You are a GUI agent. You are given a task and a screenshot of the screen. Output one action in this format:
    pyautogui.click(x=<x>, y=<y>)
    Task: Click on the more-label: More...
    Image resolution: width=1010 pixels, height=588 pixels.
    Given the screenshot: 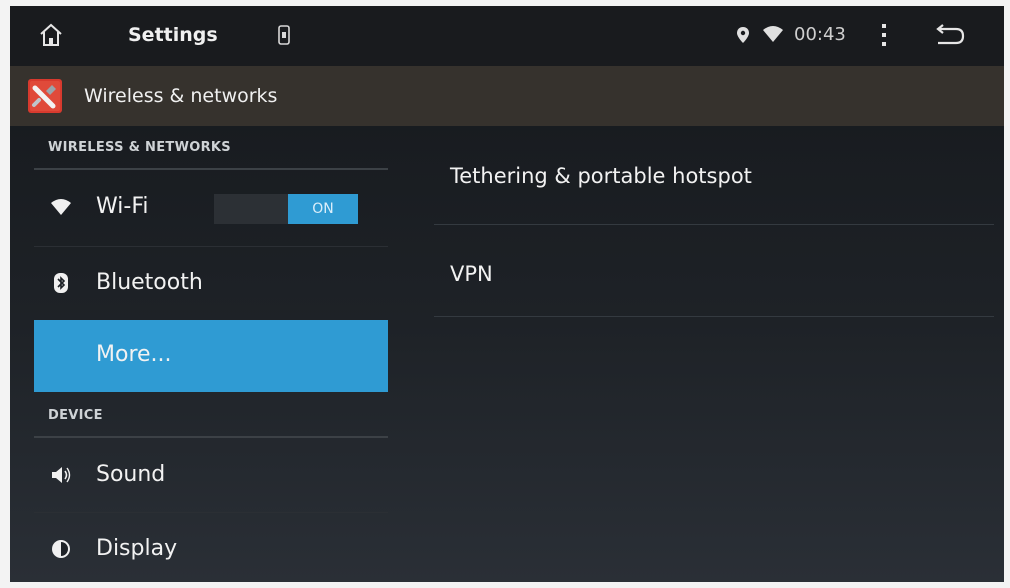 What is the action you would take?
    pyautogui.click(x=134, y=354)
    